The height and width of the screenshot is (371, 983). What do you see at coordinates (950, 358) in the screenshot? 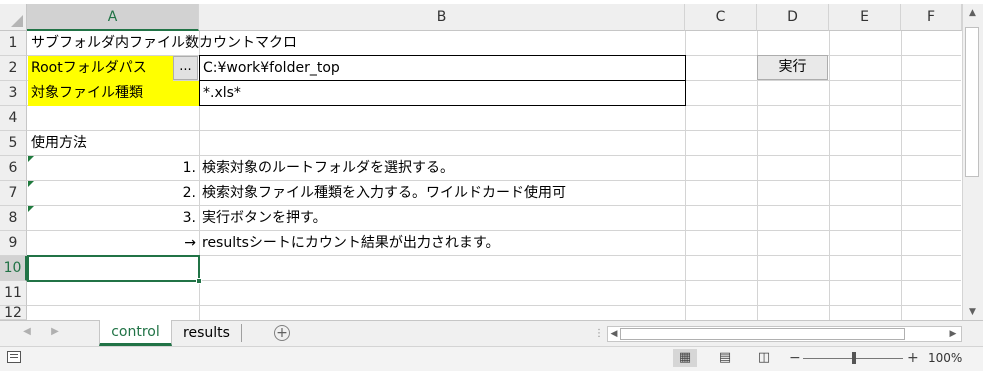
I see `zoom-level: 100%` at bounding box center [950, 358].